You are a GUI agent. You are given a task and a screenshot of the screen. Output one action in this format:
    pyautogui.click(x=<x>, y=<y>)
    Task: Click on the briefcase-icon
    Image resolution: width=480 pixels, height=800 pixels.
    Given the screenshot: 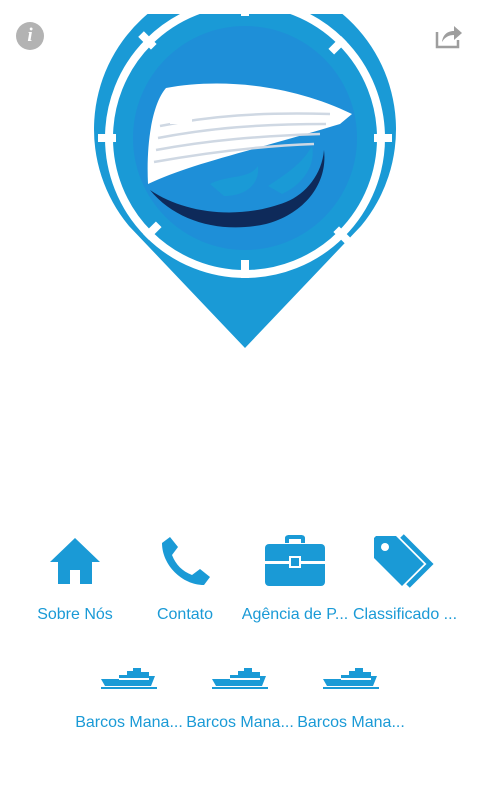 What is the action you would take?
    pyautogui.click(x=295, y=560)
    